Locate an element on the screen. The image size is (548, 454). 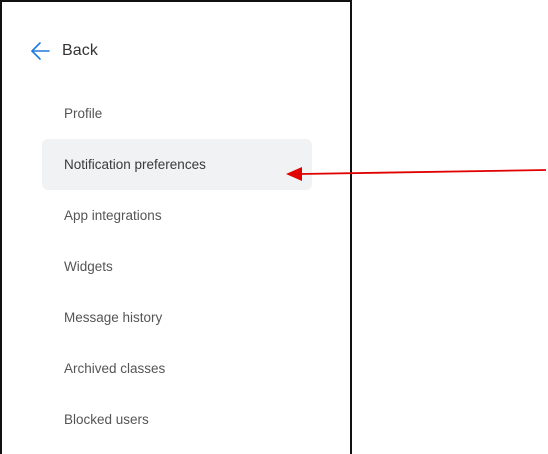
menu-item-blocked-users: Blocked users is located at coordinates (177, 419).